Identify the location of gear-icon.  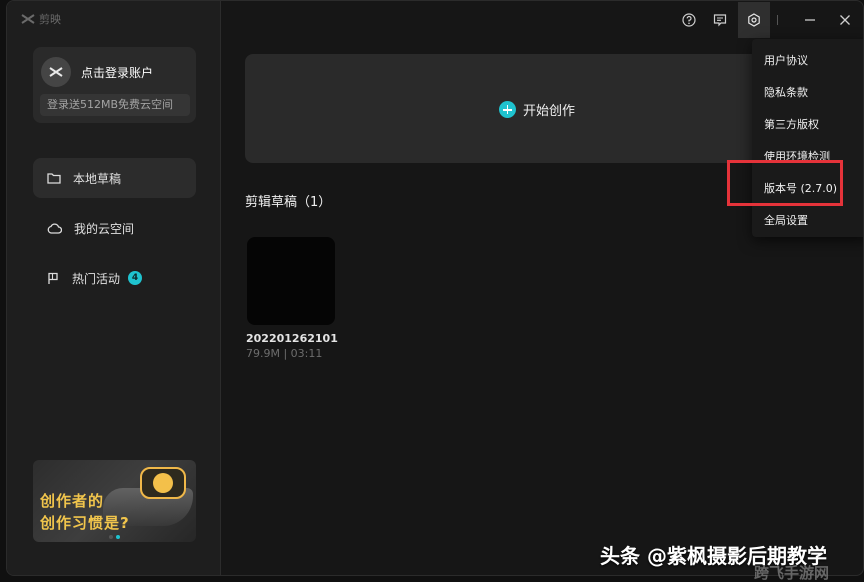
(754, 20).